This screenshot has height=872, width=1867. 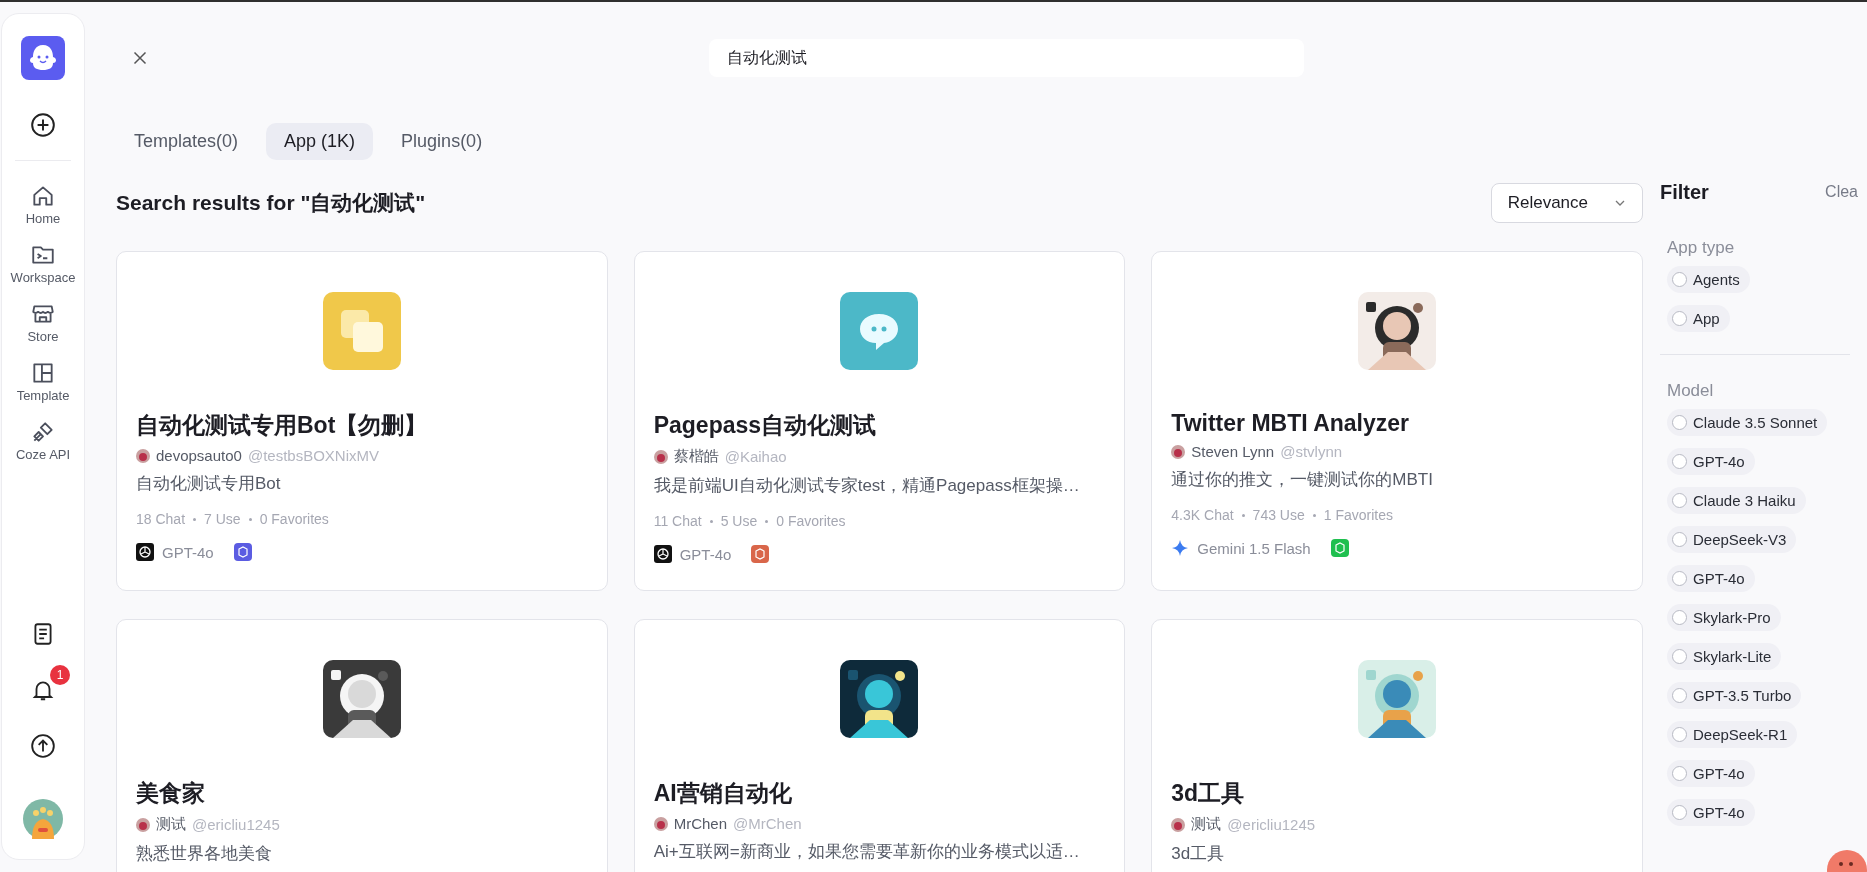 I want to click on app-card: Twitter MBTI Analyzer Steven Lynn @stvlynn 通过你的推文，一键测试你的MBTI 4.3K Chat 743 Use 1 Favorites Gemini 1.5 Flash, so click(x=1397, y=421).